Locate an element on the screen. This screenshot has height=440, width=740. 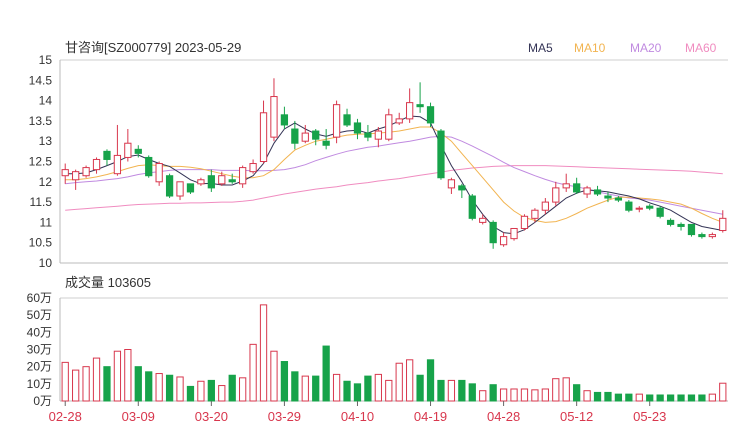
price-tick-label: 11.5 is located at coordinates (41, 202).